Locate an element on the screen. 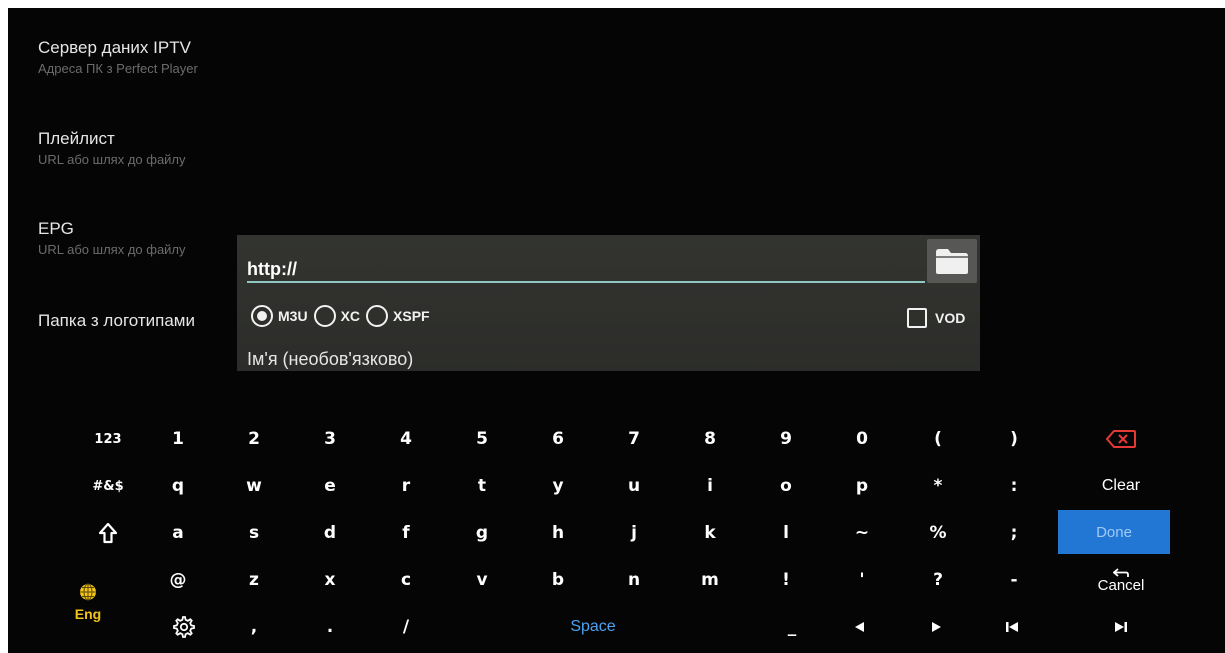 The height and width of the screenshot is (653, 1225). key-char: 3 is located at coordinates (330, 439).